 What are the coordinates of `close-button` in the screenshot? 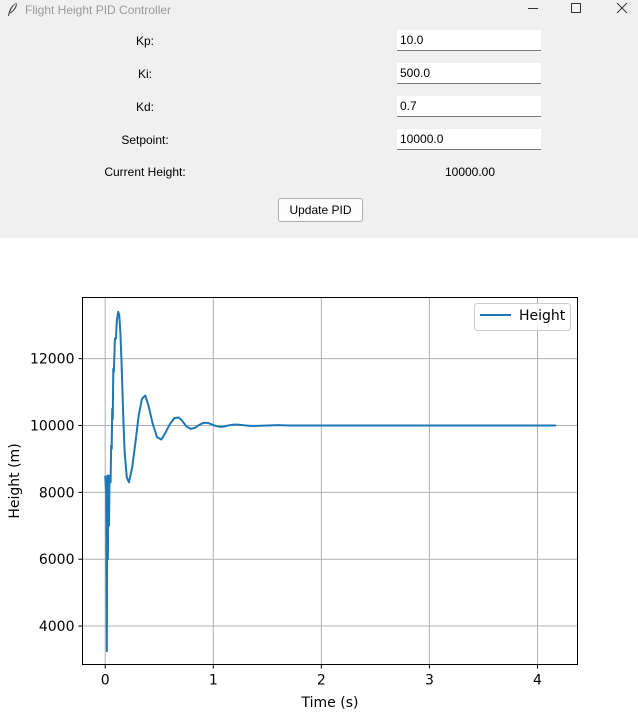 It's located at (619, 12).